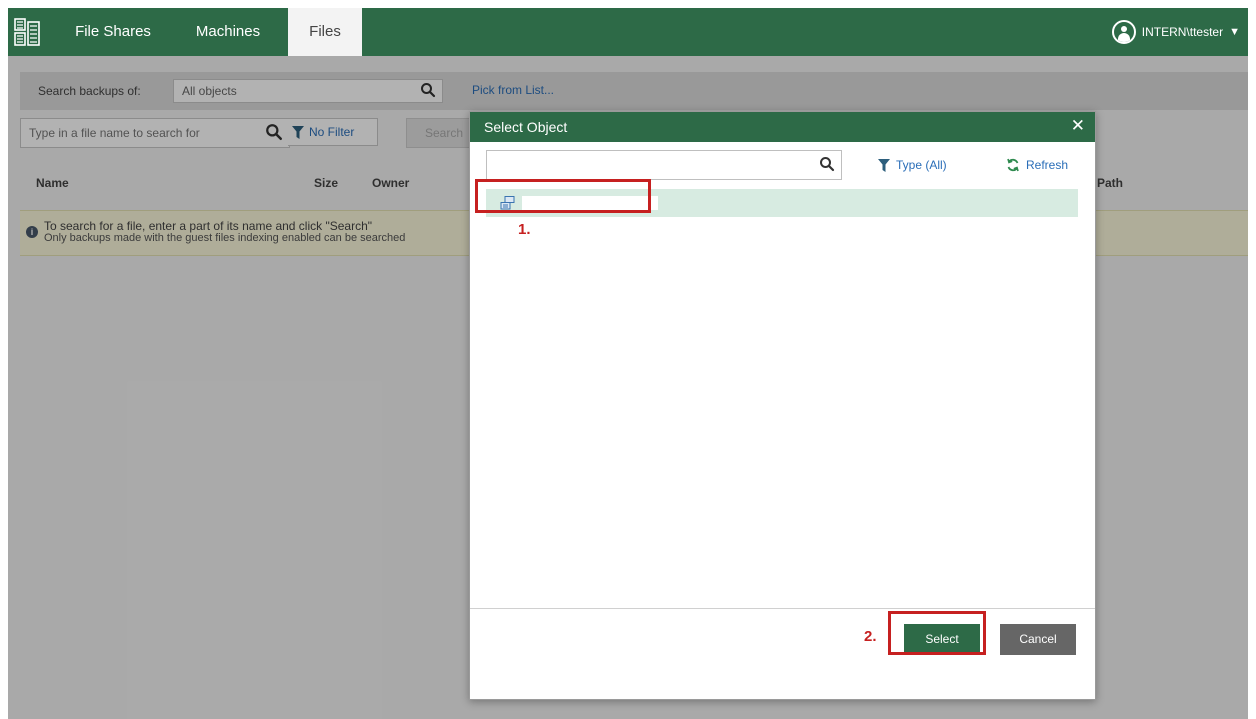  Describe the element at coordinates (1078, 127) in the screenshot. I see `close-icon: ✕` at that location.